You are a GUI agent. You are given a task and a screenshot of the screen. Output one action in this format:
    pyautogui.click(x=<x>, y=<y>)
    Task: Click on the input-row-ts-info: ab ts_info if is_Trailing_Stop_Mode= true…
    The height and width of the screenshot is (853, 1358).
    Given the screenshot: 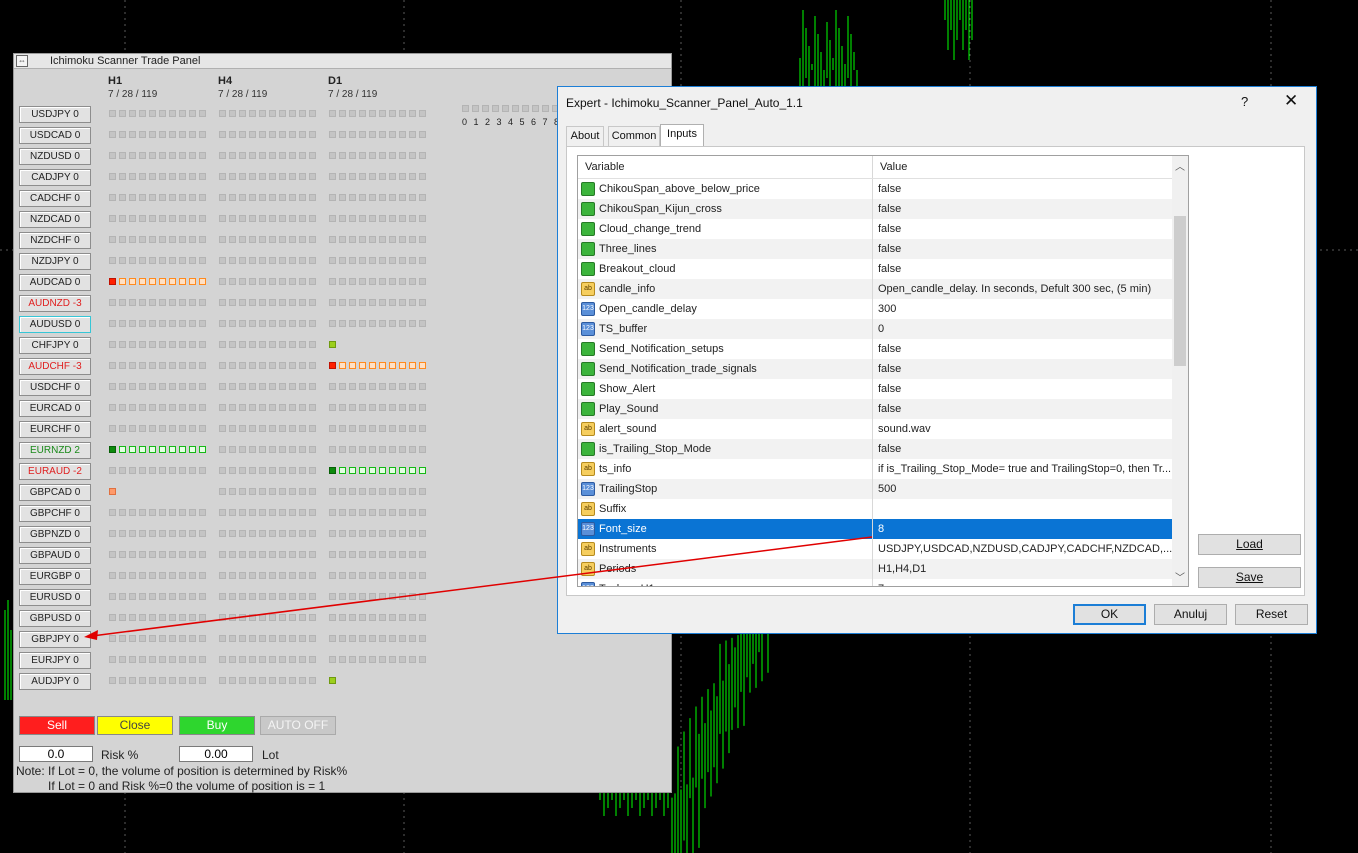 What is the action you would take?
    pyautogui.click(x=875, y=469)
    